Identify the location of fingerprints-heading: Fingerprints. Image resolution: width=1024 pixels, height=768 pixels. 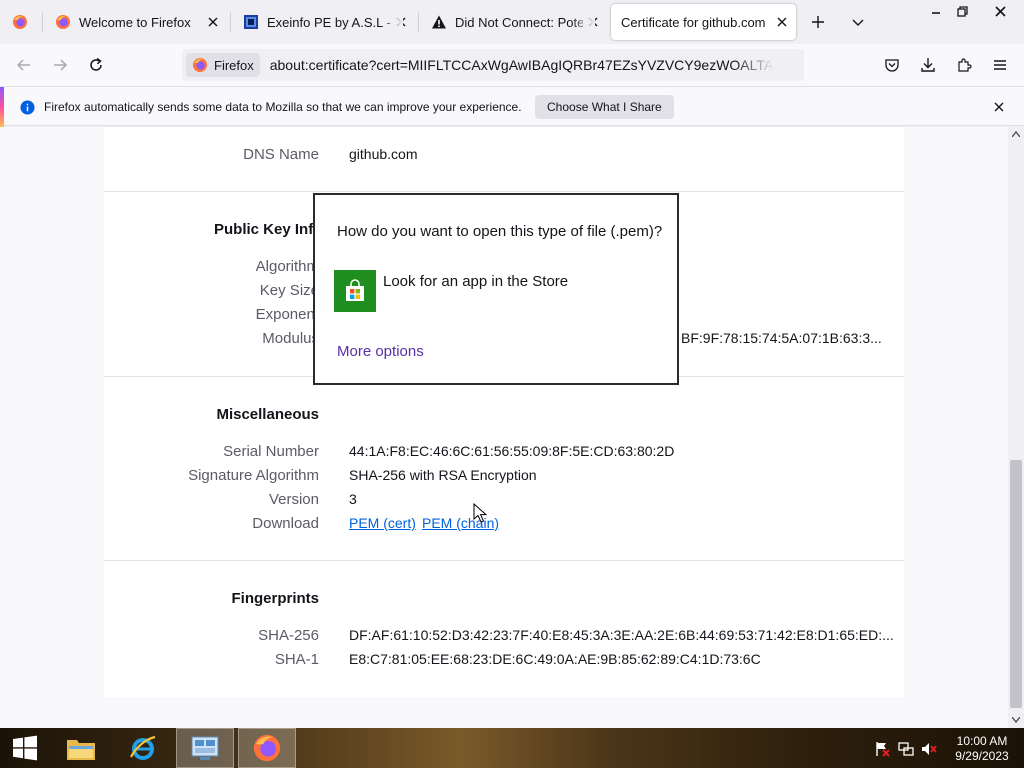
(275, 598).